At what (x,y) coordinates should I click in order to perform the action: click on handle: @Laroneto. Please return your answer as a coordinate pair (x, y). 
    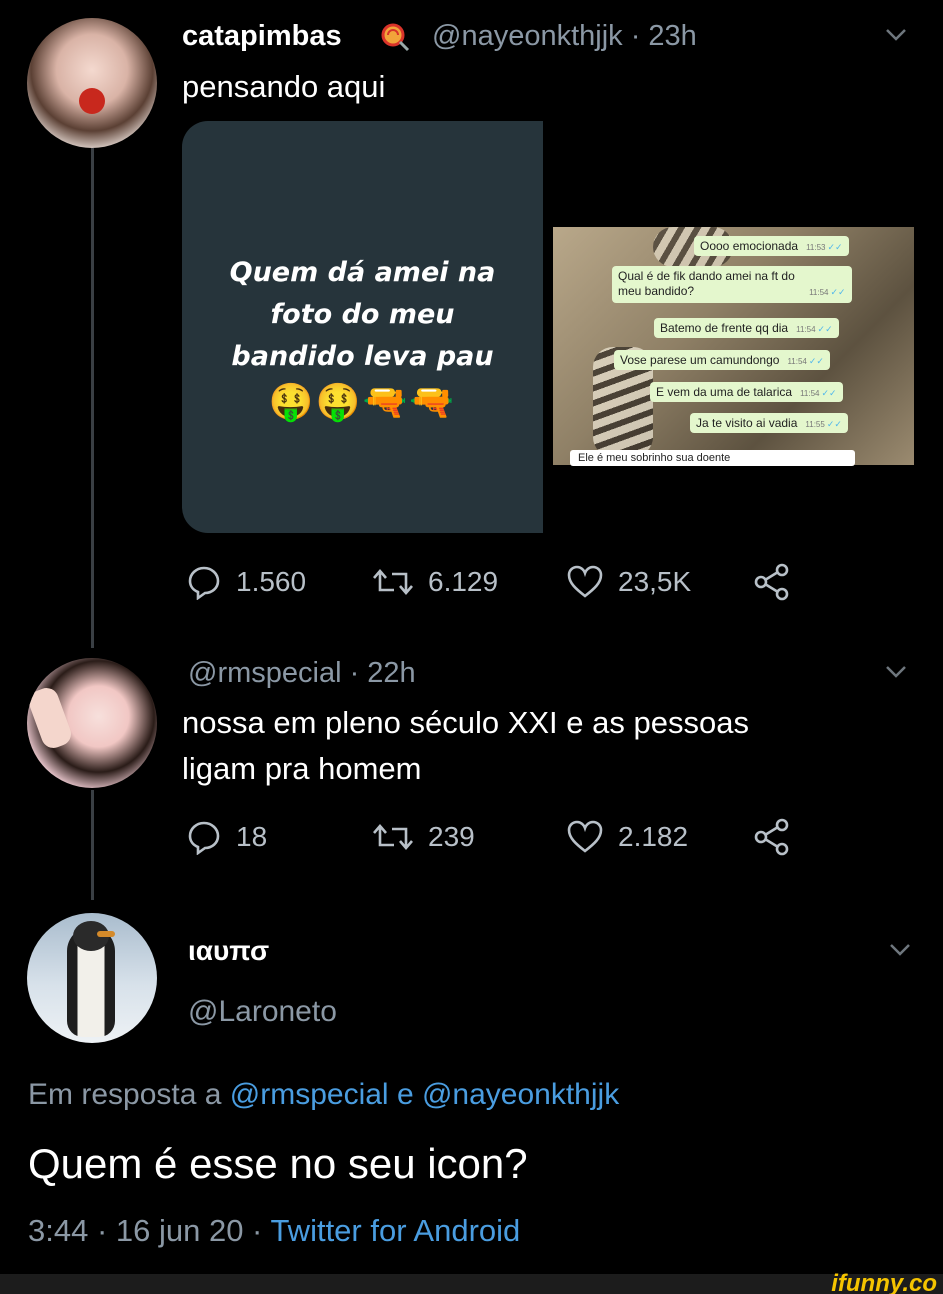
    Looking at the image, I should click on (262, 1012).